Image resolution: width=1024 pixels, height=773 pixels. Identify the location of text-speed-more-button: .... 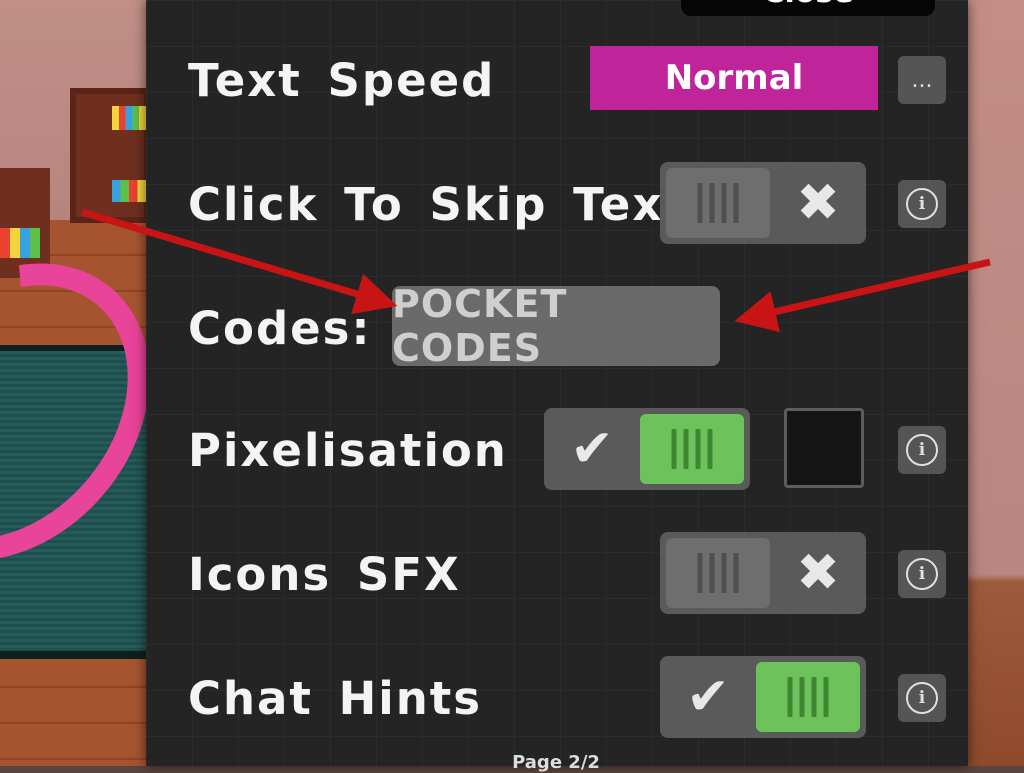
(922, 80).